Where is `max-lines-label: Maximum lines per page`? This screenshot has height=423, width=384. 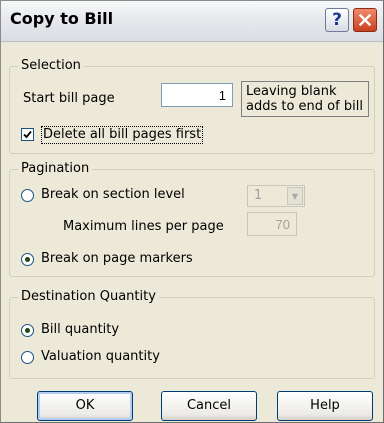
max-lines-label: Maximum lines per page is located at coordinates (143, 226).